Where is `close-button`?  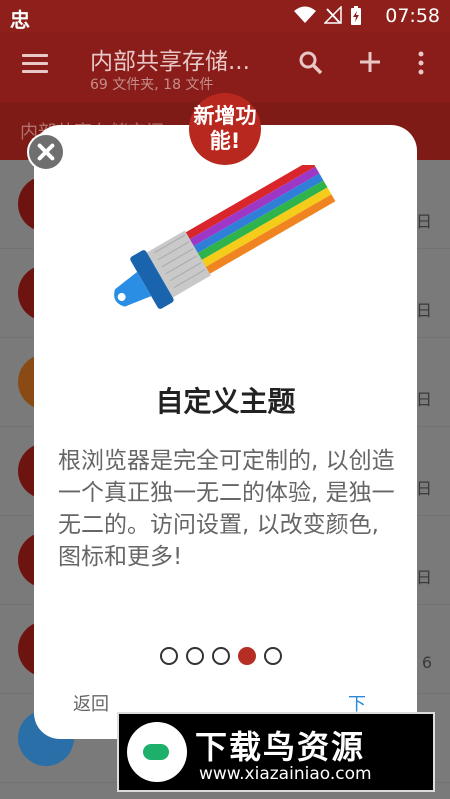
close-button is located at coordinates (46, 152).